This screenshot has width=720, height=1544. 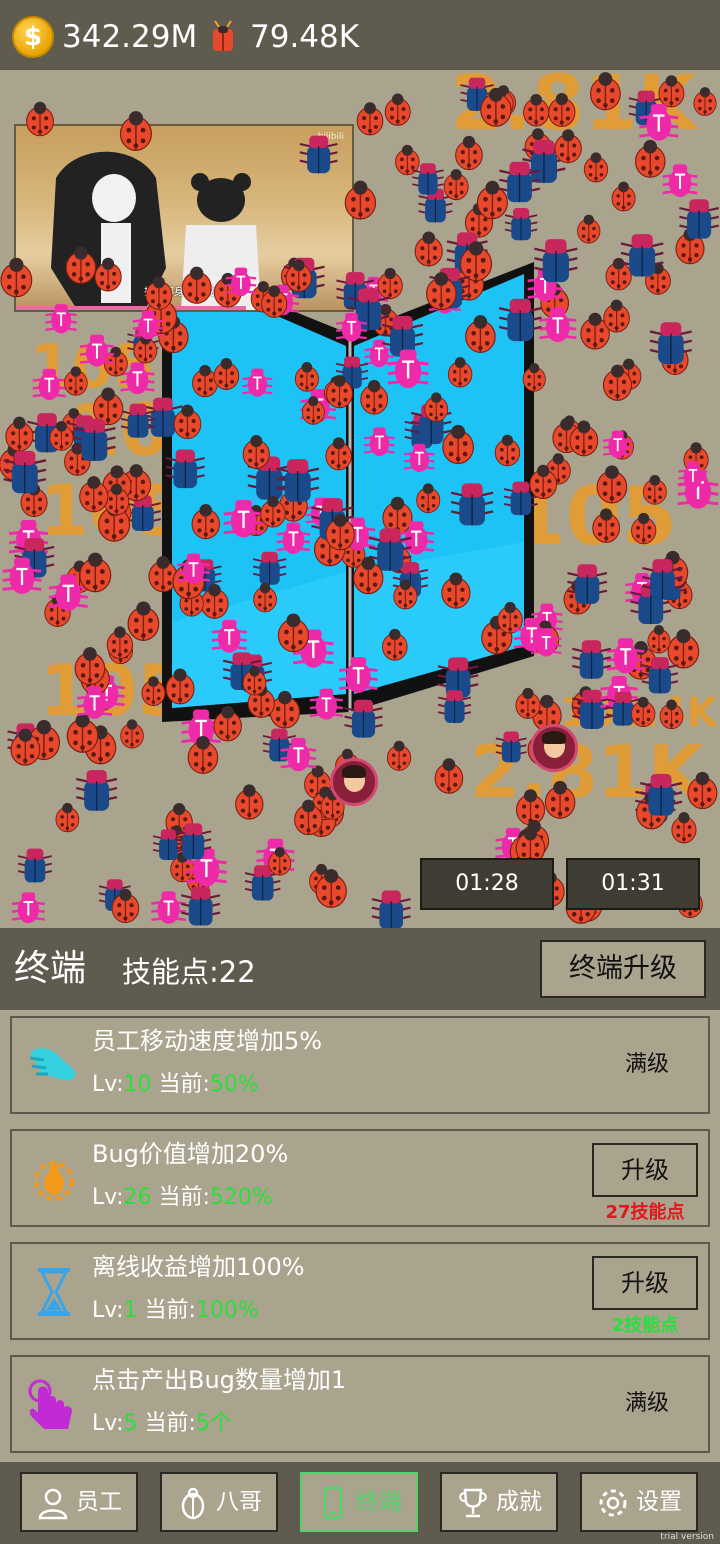 I want to click on upgrade-button: 升级, so click(x=645, y=1170).